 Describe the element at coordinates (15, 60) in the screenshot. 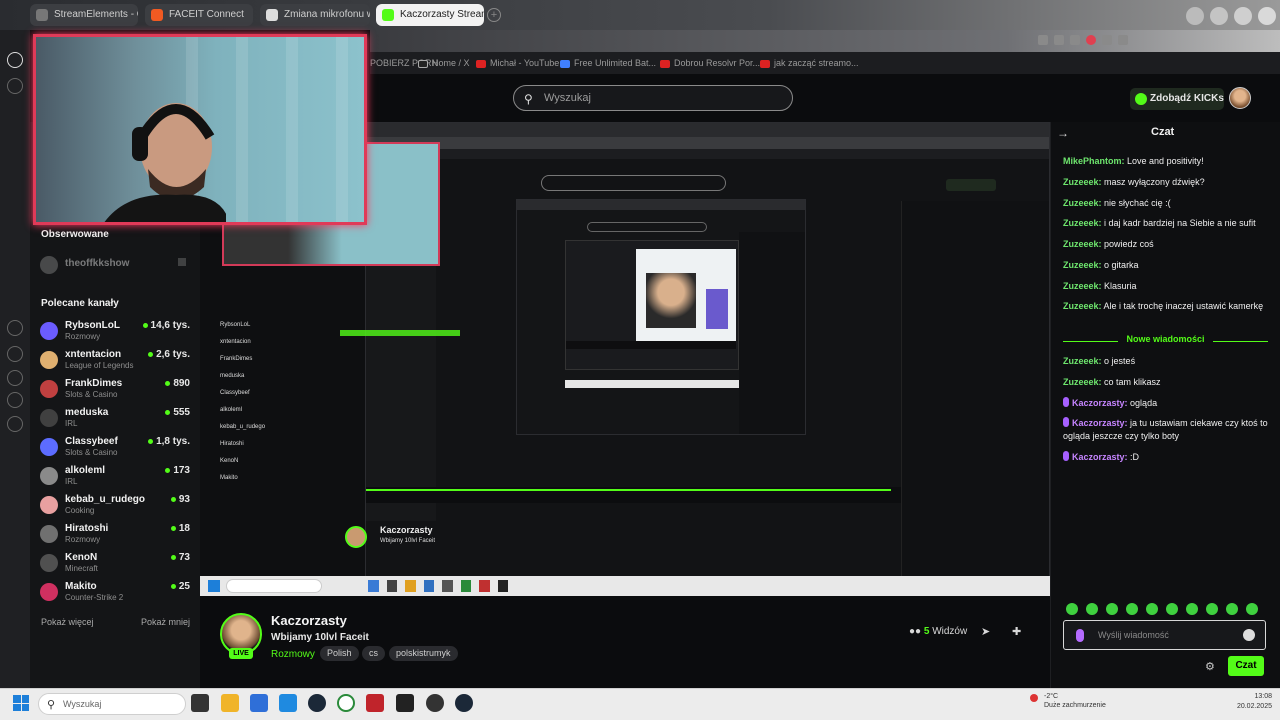

I see `home-icon` at that location.